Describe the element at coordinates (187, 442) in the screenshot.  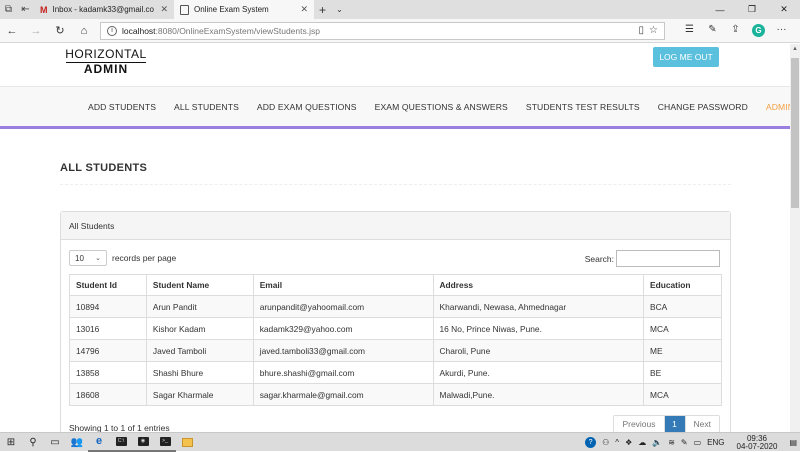
I see `file-explorer-icon` at that location.